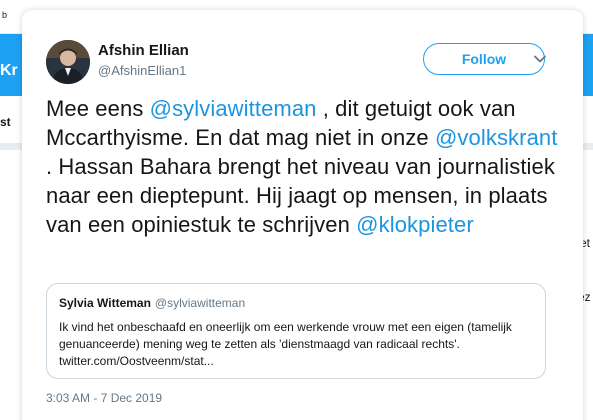  Describe the element at coordinates (105, 303) in the screenshot. I see `quoted-display-name: Sylvia Witteman` at that location.